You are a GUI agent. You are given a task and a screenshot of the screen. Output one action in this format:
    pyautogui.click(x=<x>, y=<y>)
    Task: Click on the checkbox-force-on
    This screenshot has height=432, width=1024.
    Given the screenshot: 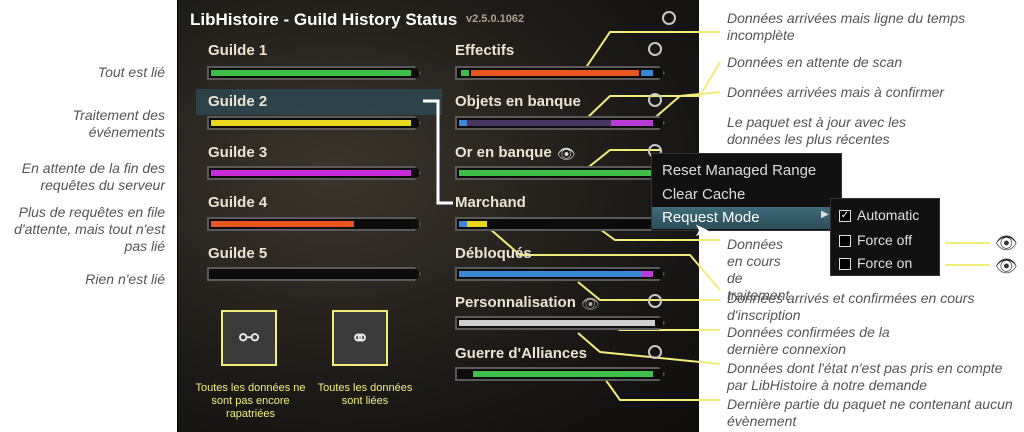 What is the action you would take?
    pyautogui.click(x=845, y=264)
    